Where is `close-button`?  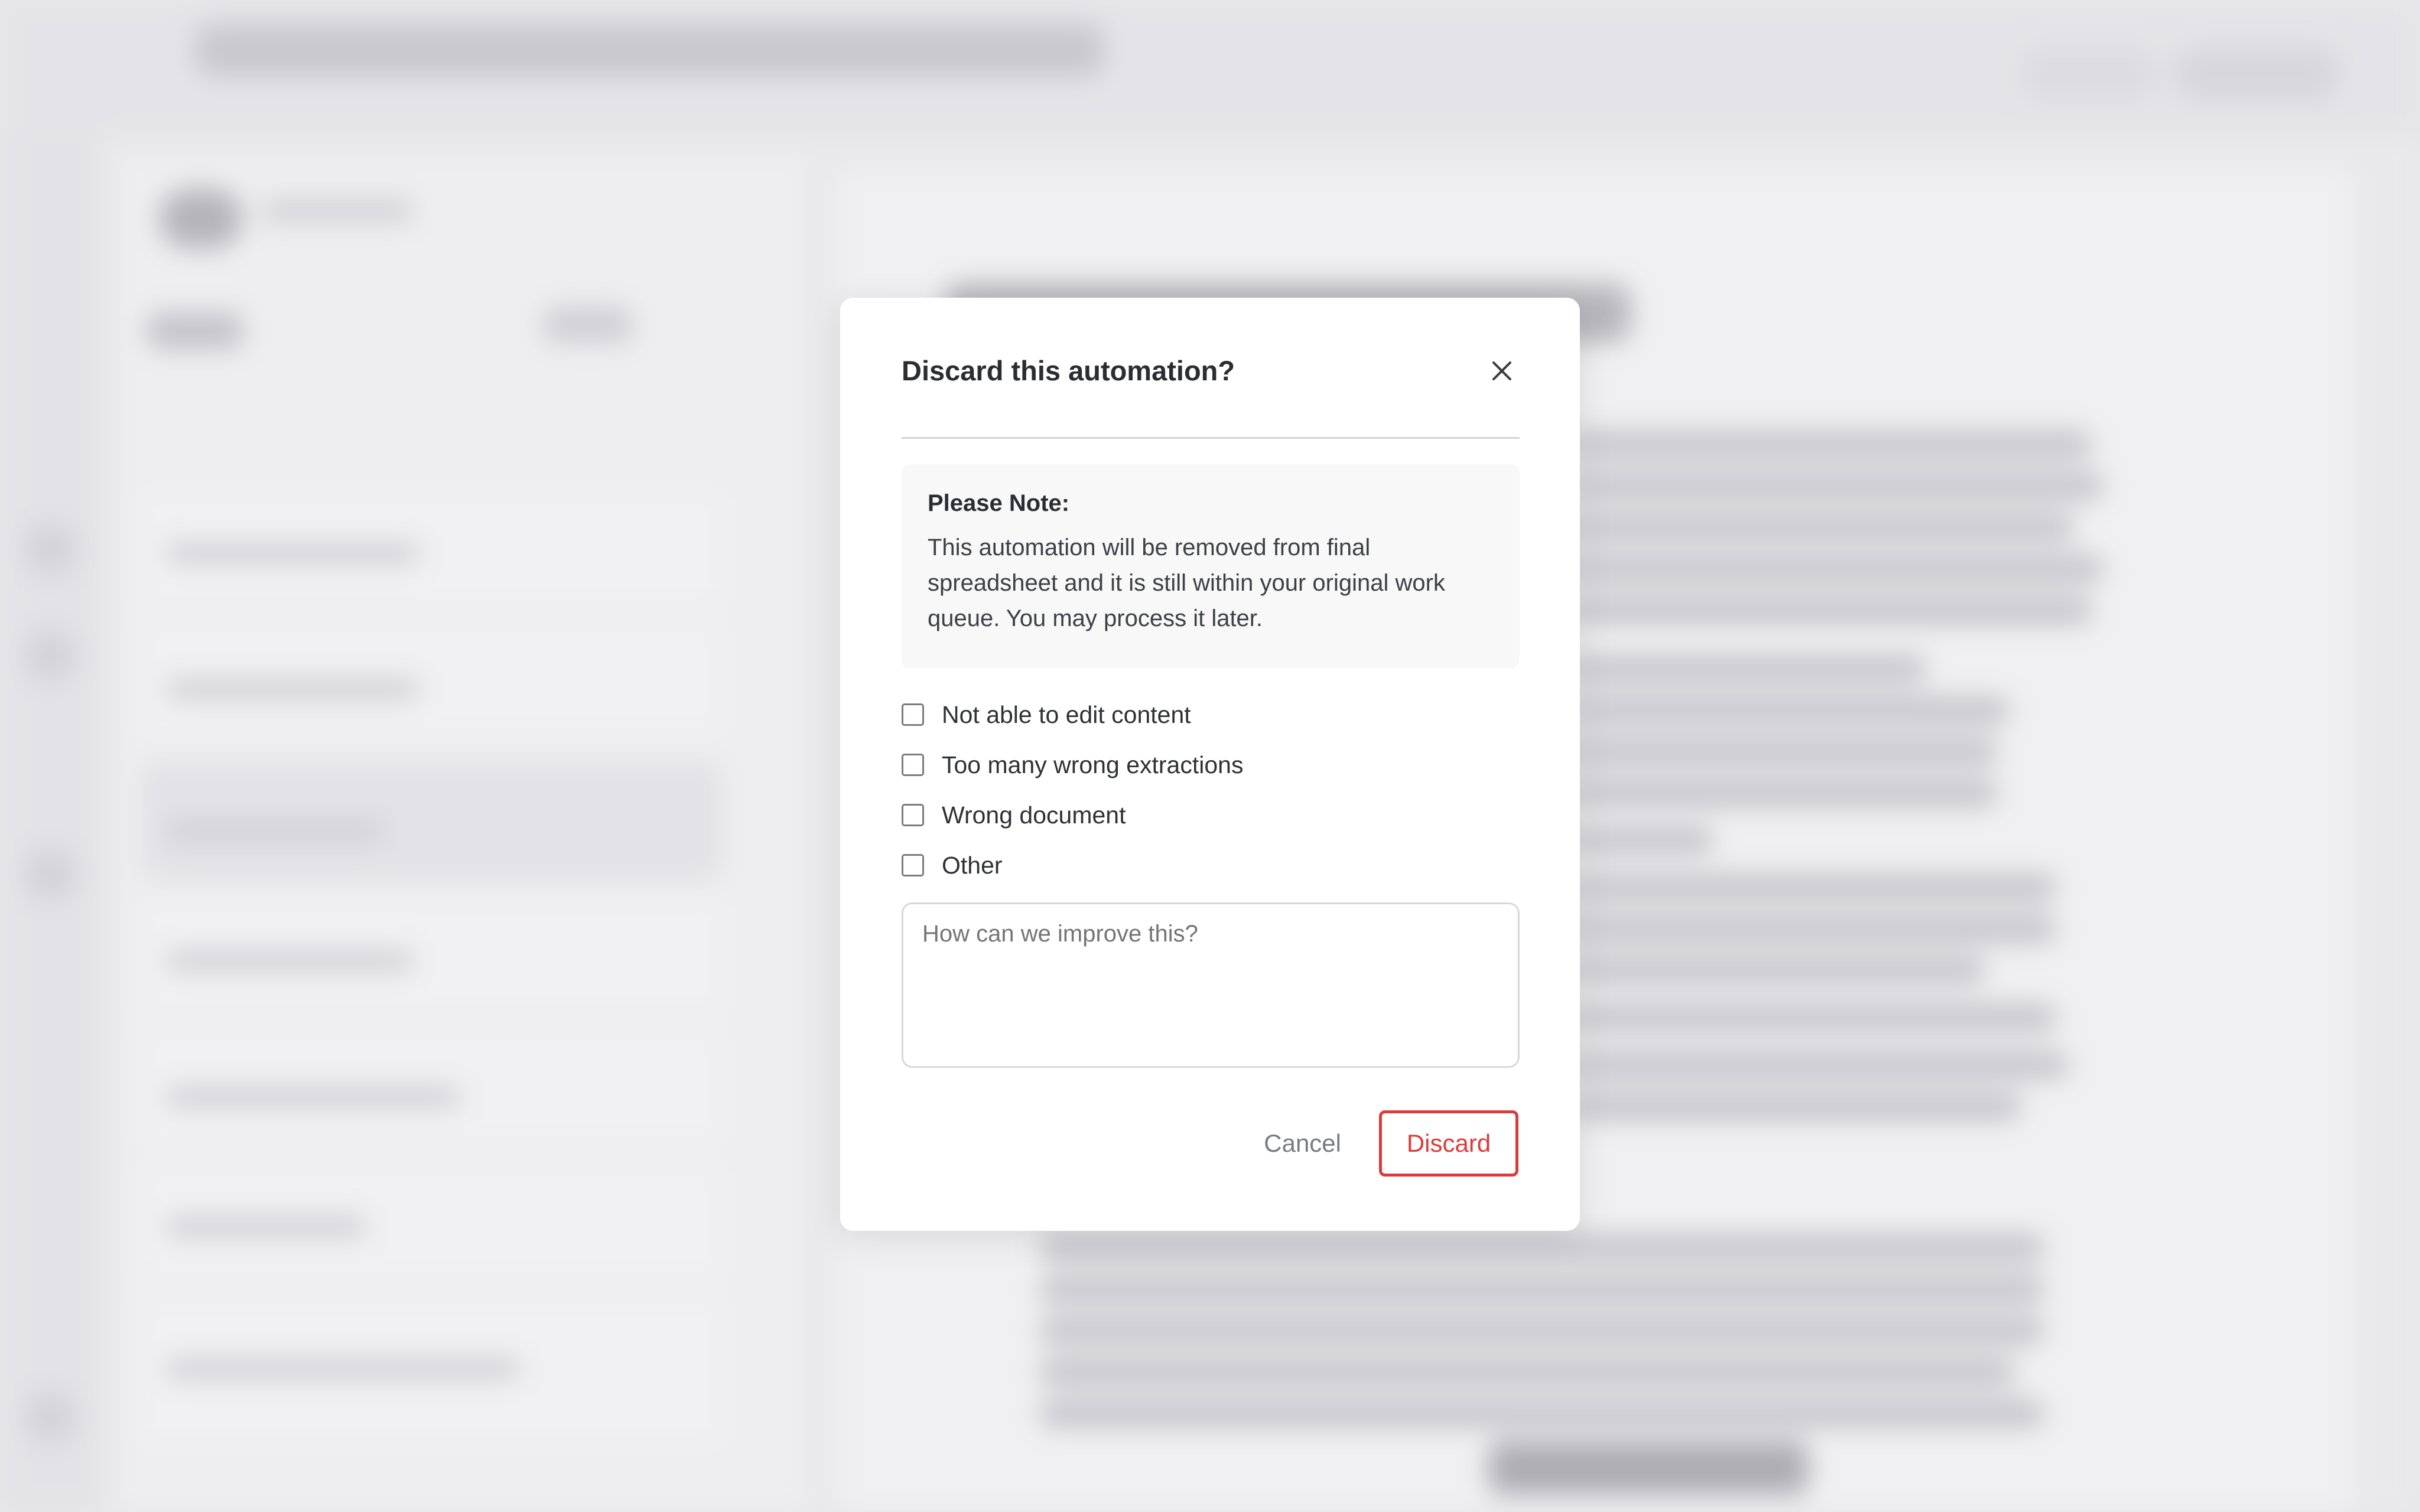 close-button is located at coordinates (1502, 371).